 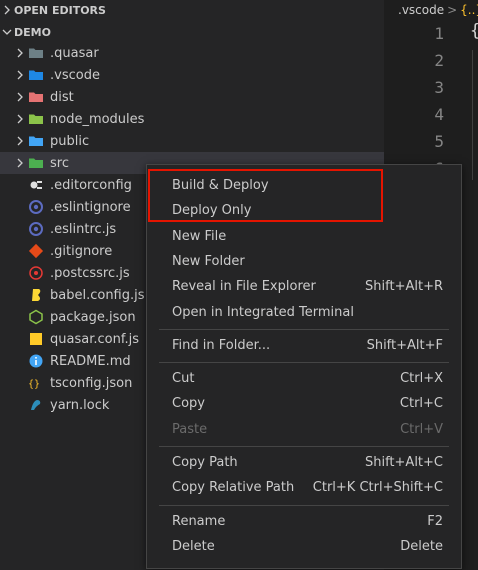 What do you see at coordinates (439, 114) in the screenshot?
I see `line-number: 4` at bounding box center [439, 114].